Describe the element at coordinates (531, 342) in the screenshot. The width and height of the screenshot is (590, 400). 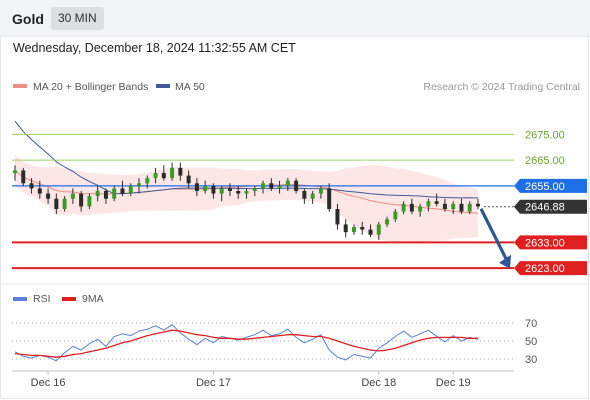
I see `rsi-tick-label: 50` at that location.